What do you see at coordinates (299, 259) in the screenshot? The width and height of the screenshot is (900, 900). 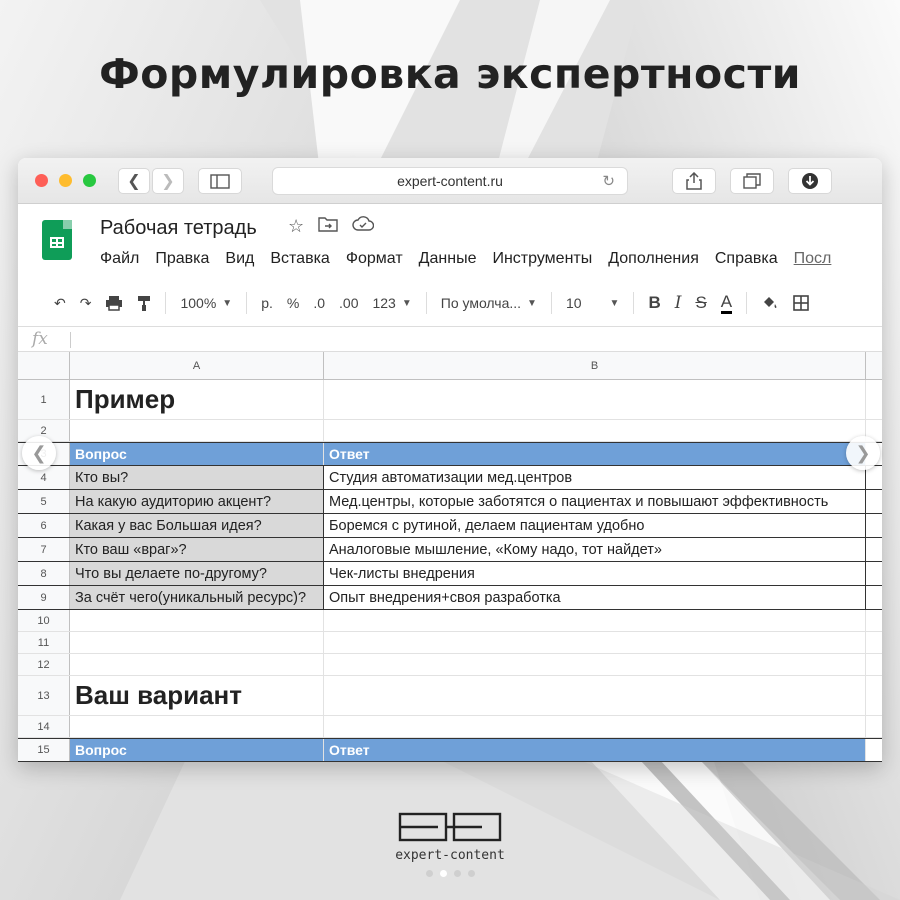 I see `menu-insert: Вставка` at bounding box center [299, 259].